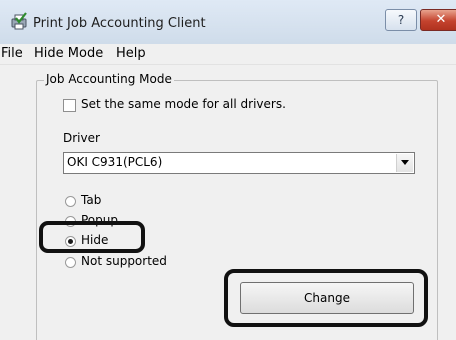 The height and width of the screenshot is (340, 456). What do you see at coordinates (70, 262) in the screenshot?
I see `radio-not-supported` at bounding box center [70, 262].